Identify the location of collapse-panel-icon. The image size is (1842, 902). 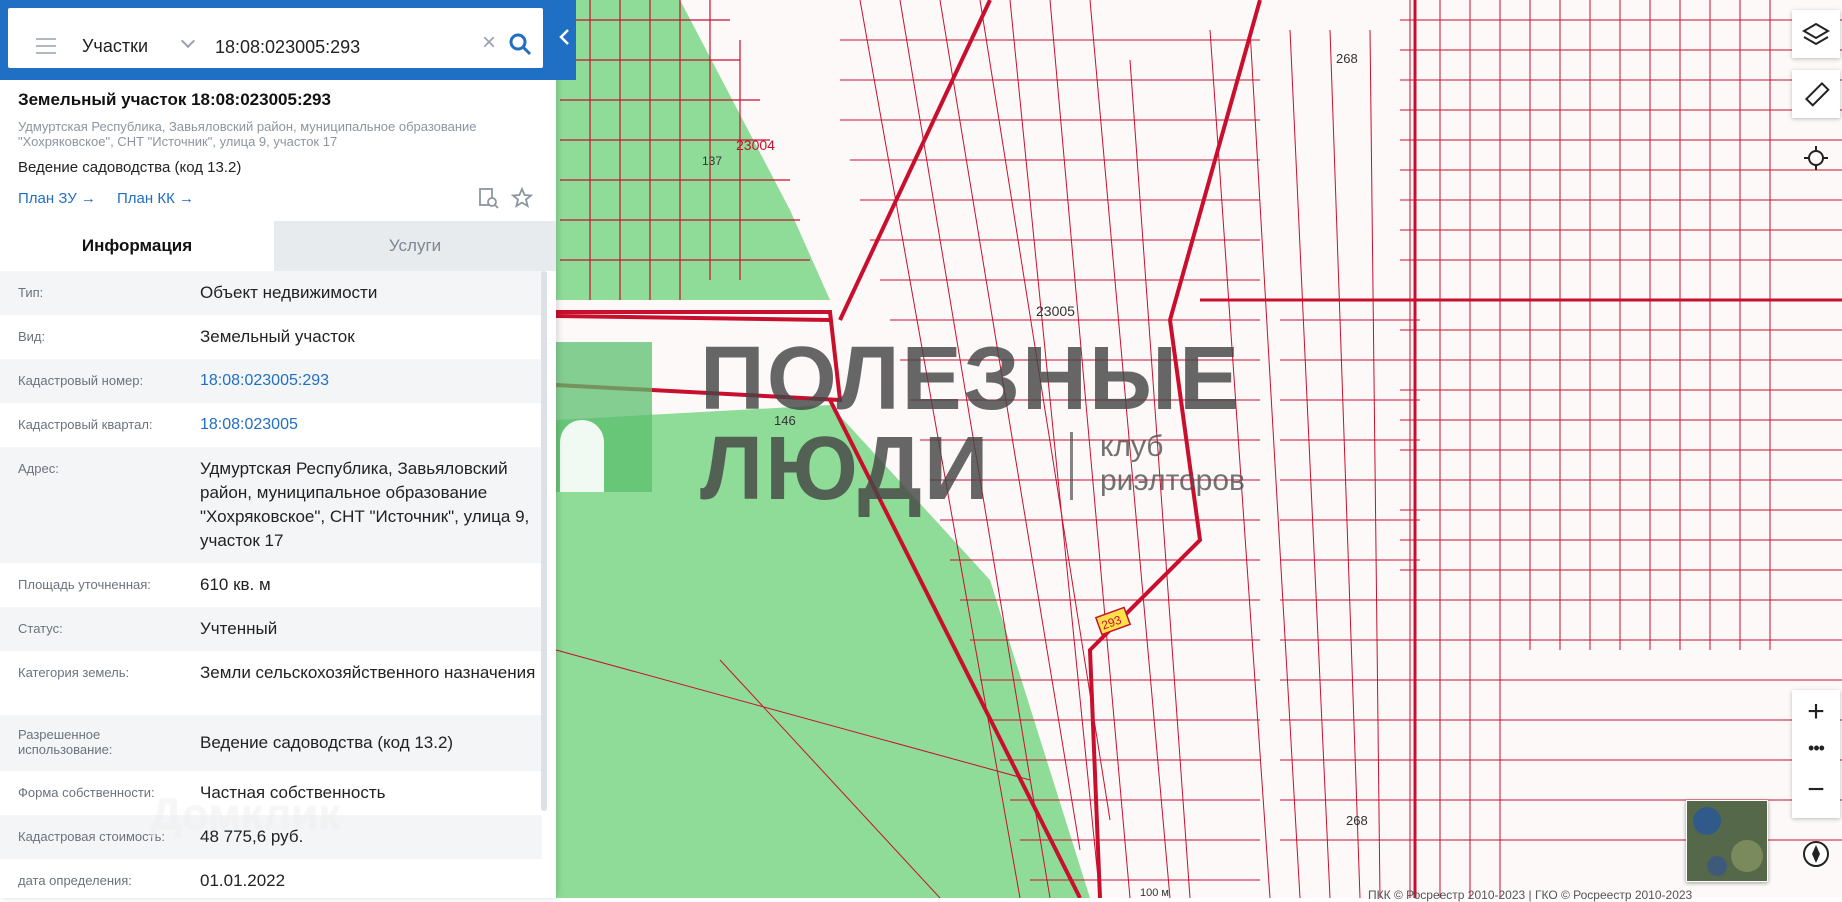
(565, 37).